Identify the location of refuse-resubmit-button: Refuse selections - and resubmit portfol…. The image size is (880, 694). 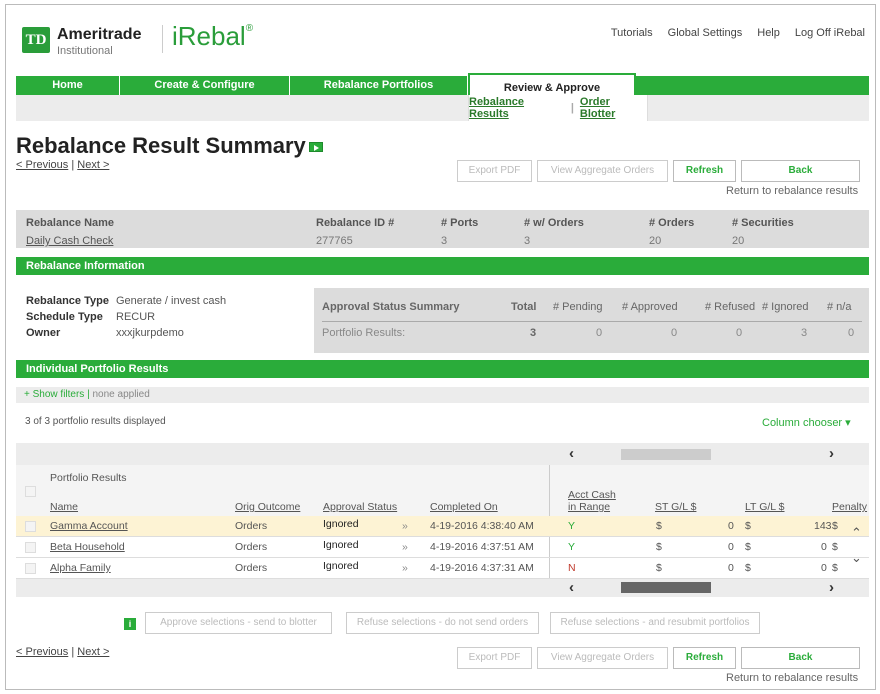
(655, 623).